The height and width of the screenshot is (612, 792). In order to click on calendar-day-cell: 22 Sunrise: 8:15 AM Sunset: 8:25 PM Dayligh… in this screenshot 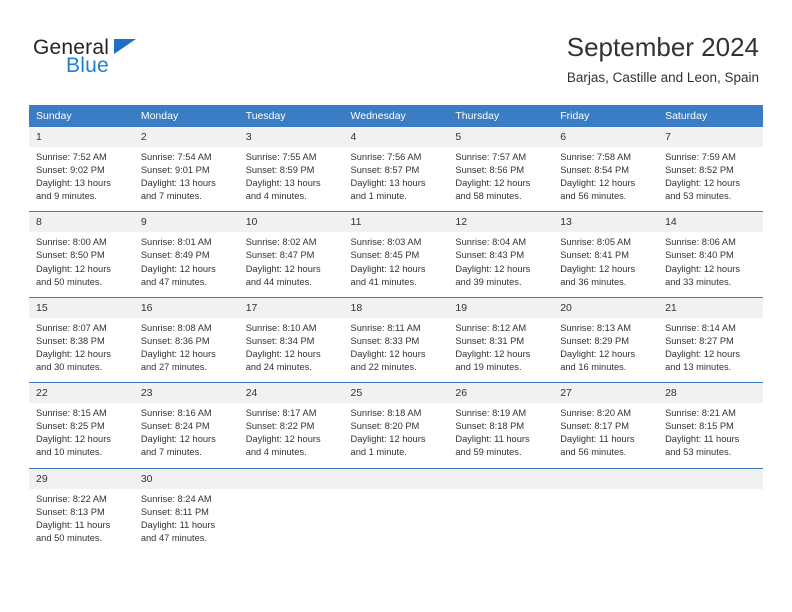, I will do `click(81, 425)`.